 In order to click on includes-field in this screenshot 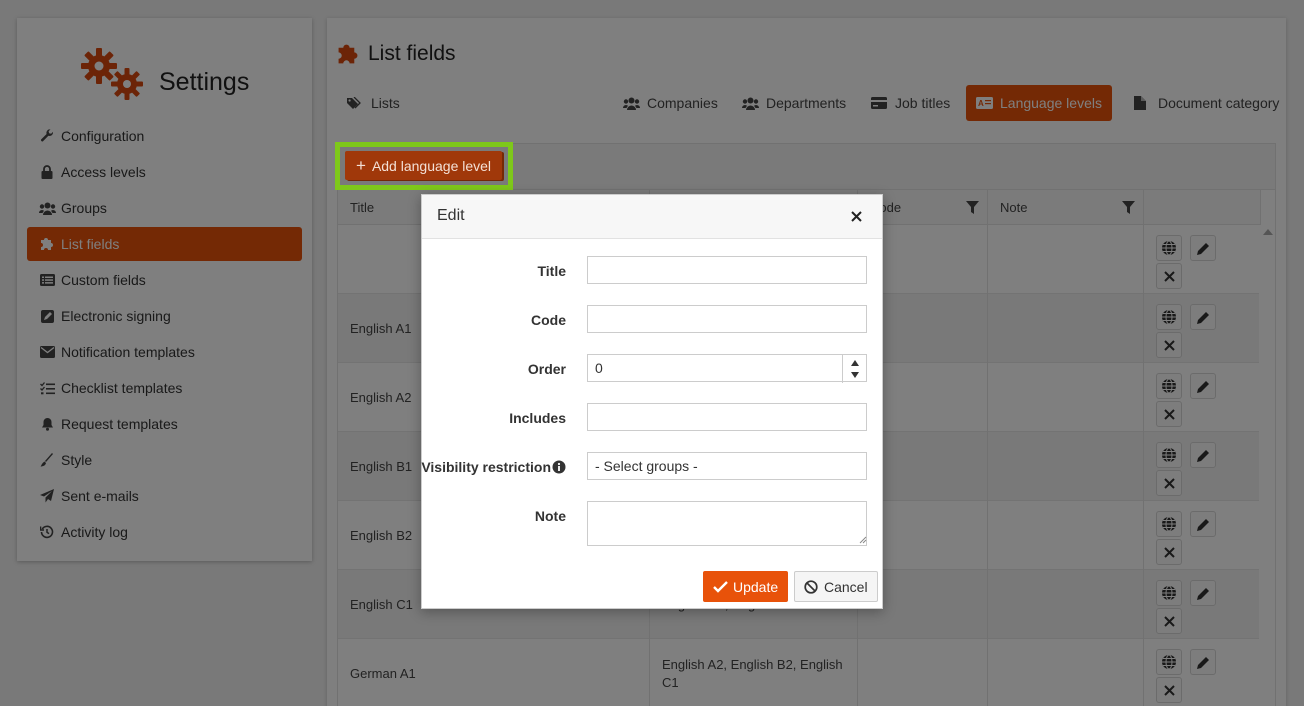, I will do `click(727, 417)`.